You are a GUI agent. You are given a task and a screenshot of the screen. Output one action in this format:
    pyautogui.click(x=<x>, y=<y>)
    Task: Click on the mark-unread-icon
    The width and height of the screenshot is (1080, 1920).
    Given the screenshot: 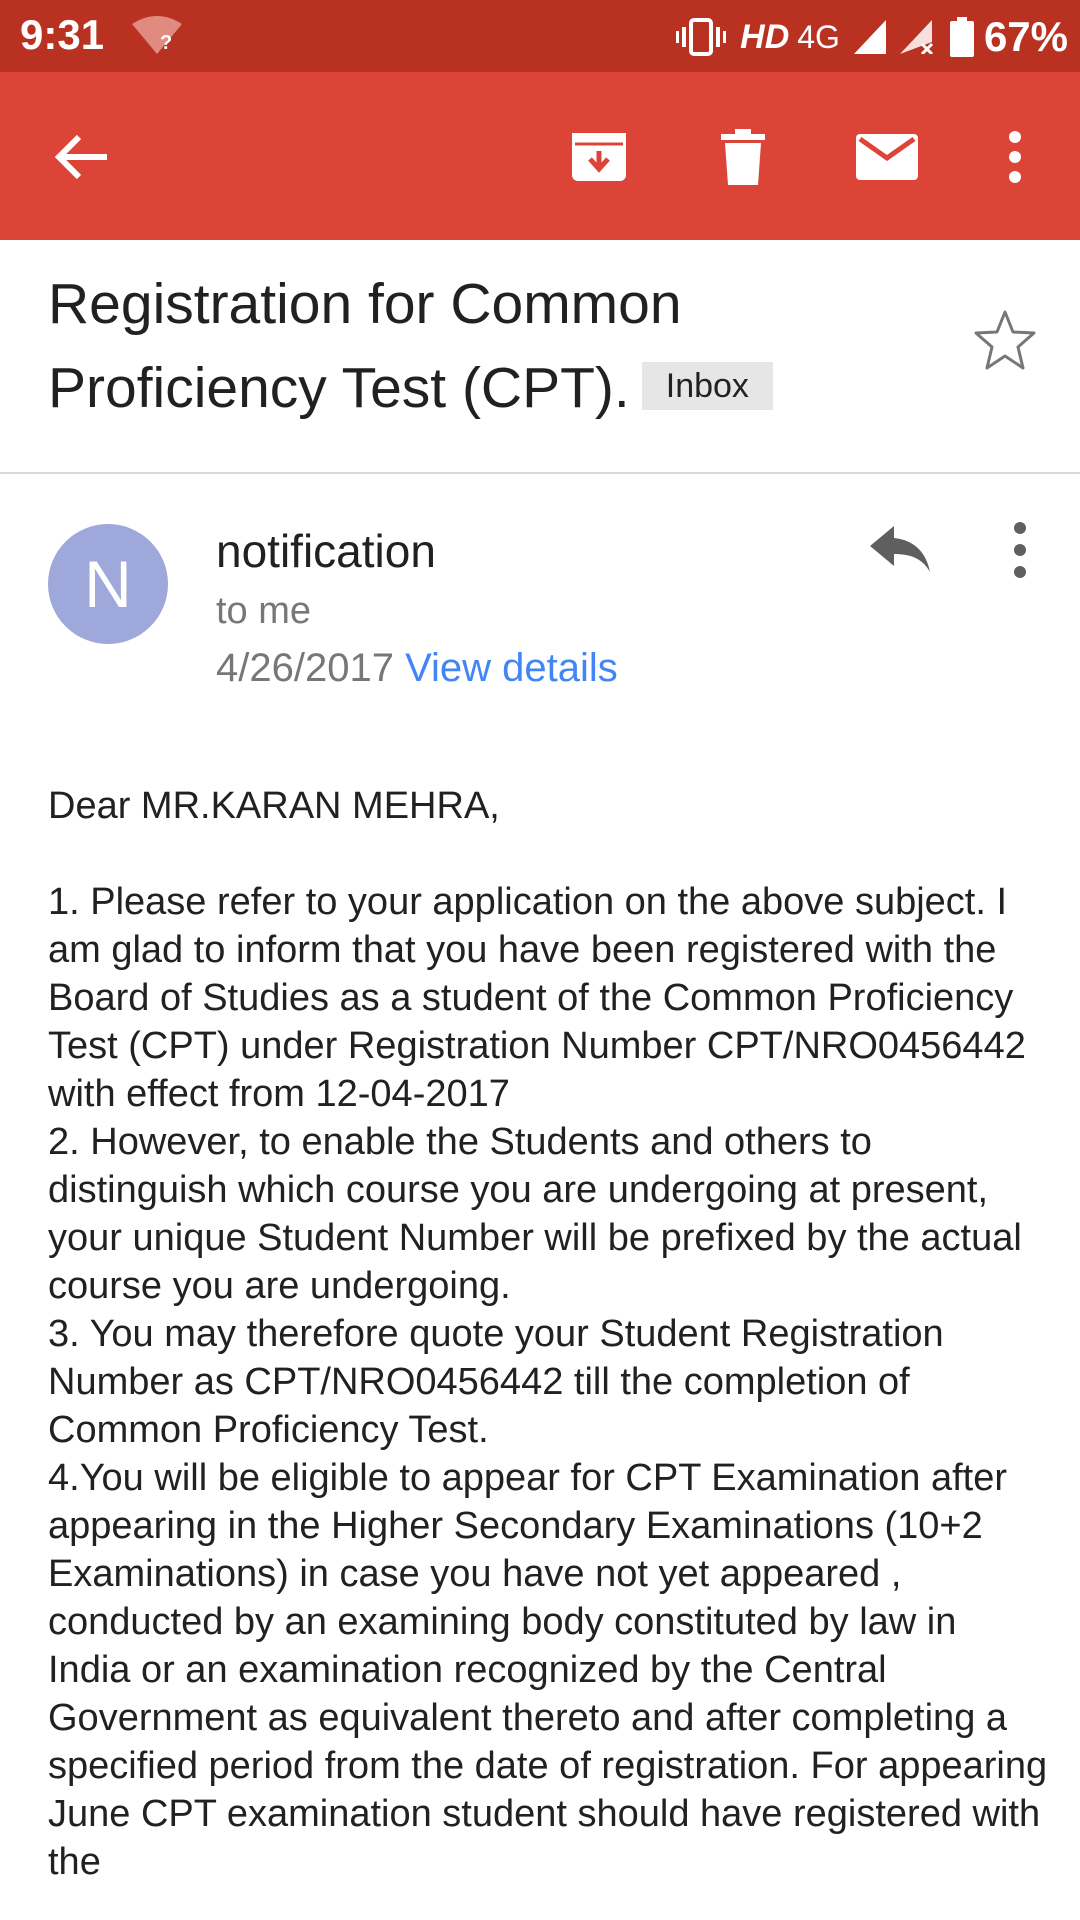 What is the action you would take?
    pyautogui.click(x=887, y=157)
    